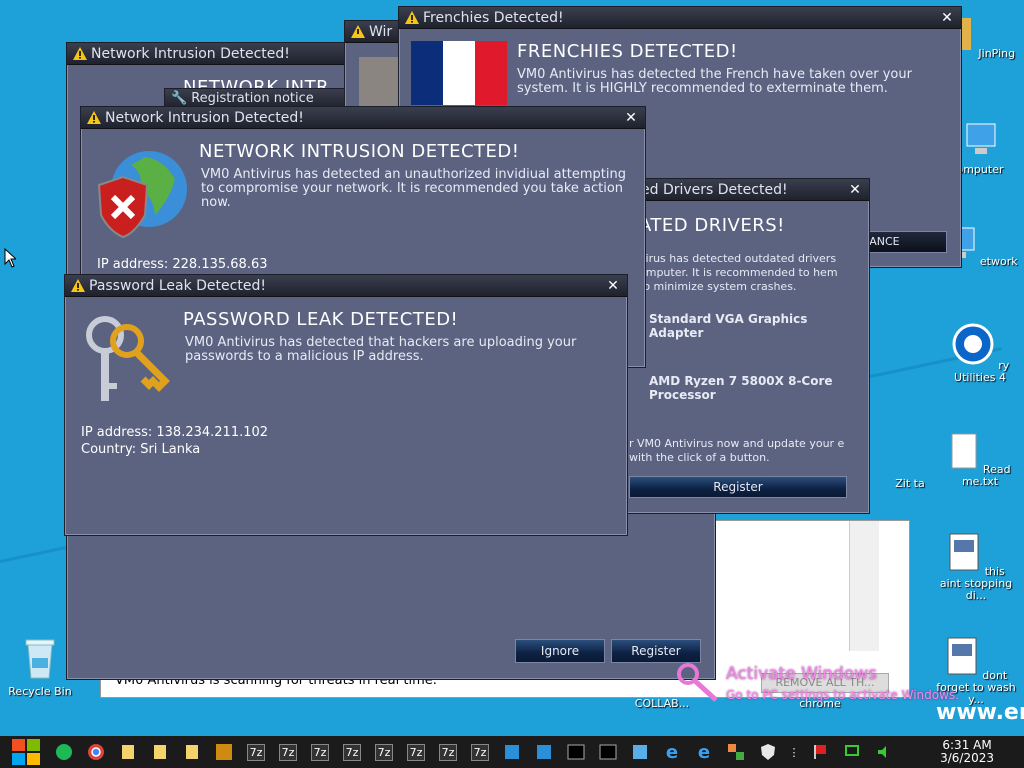 Image resolution: width=1024 pixels, height=768 pixels. I want to click on country-text: Country: Sri Lanka, so click(141, 449).